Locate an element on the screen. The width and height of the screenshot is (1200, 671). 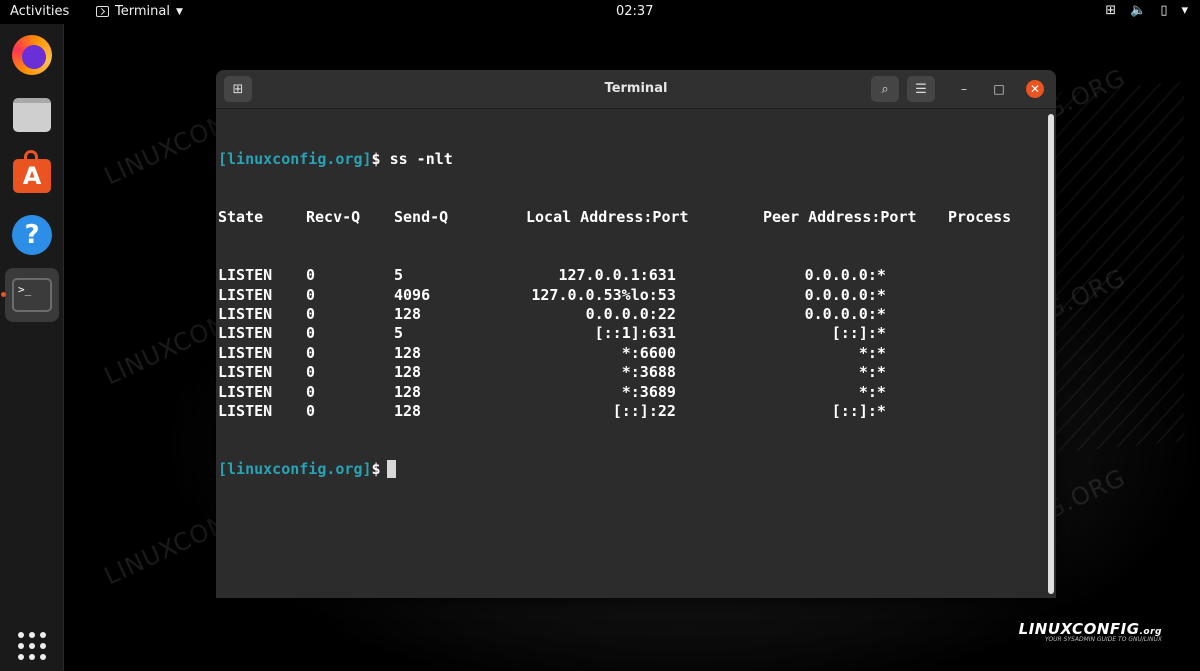
show-applications-button is located at coordinates (32, 646).